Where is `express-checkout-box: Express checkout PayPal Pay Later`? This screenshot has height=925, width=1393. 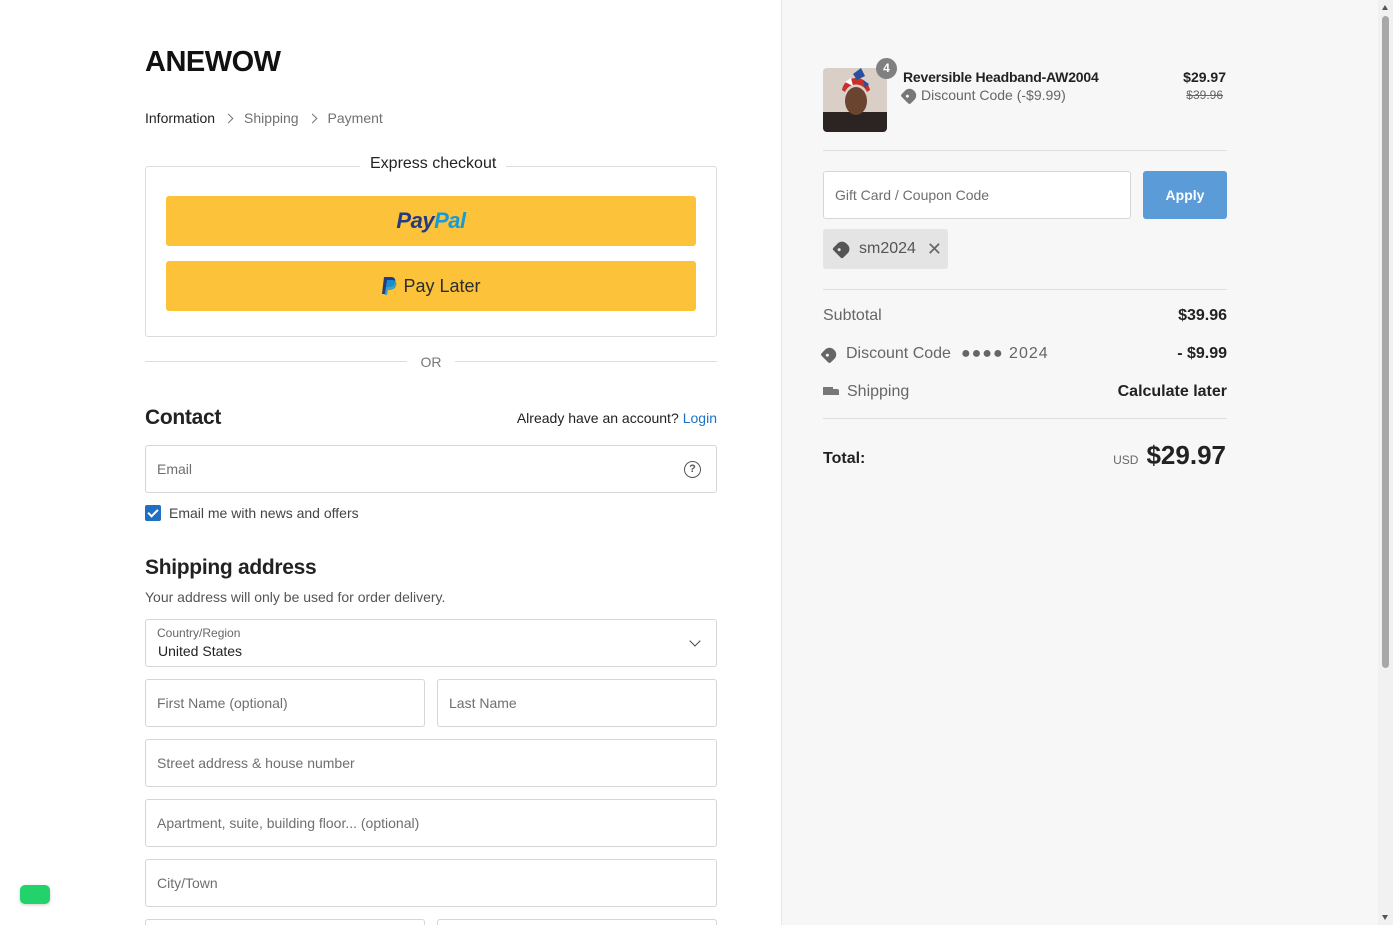
express-checkout-box: Express checkout PayPal Pay Later is located at coordinates (431, 246).